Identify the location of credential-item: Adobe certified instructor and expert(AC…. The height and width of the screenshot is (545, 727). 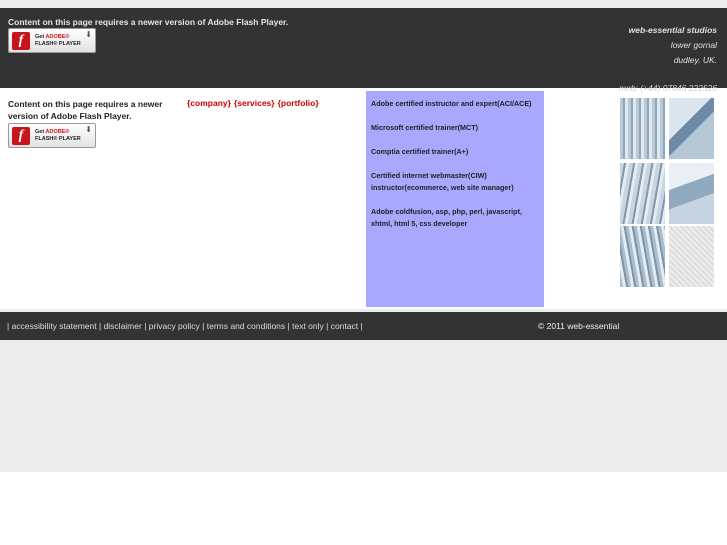
(451, 103).